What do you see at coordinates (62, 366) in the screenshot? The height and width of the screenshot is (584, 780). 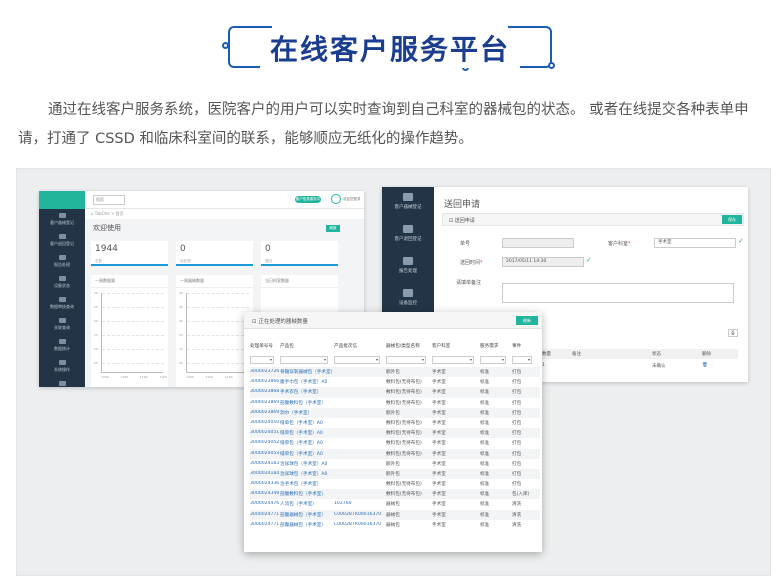 I see `sidebar-item: 系统操作` at bounding box center [62, 366].